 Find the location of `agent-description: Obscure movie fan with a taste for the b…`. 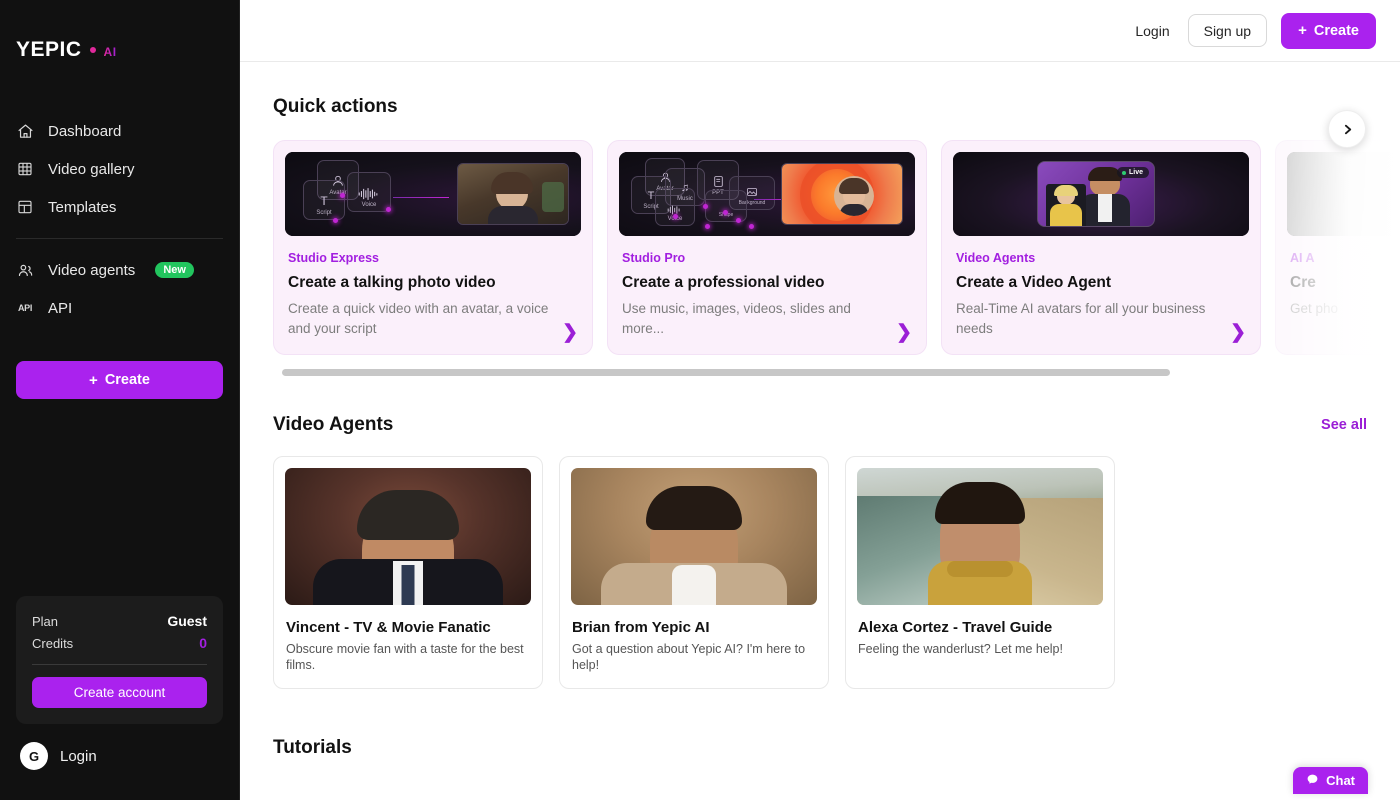

agent-description: Obscure movie fan with a taste for the b… is located at coordinates (405, 657).